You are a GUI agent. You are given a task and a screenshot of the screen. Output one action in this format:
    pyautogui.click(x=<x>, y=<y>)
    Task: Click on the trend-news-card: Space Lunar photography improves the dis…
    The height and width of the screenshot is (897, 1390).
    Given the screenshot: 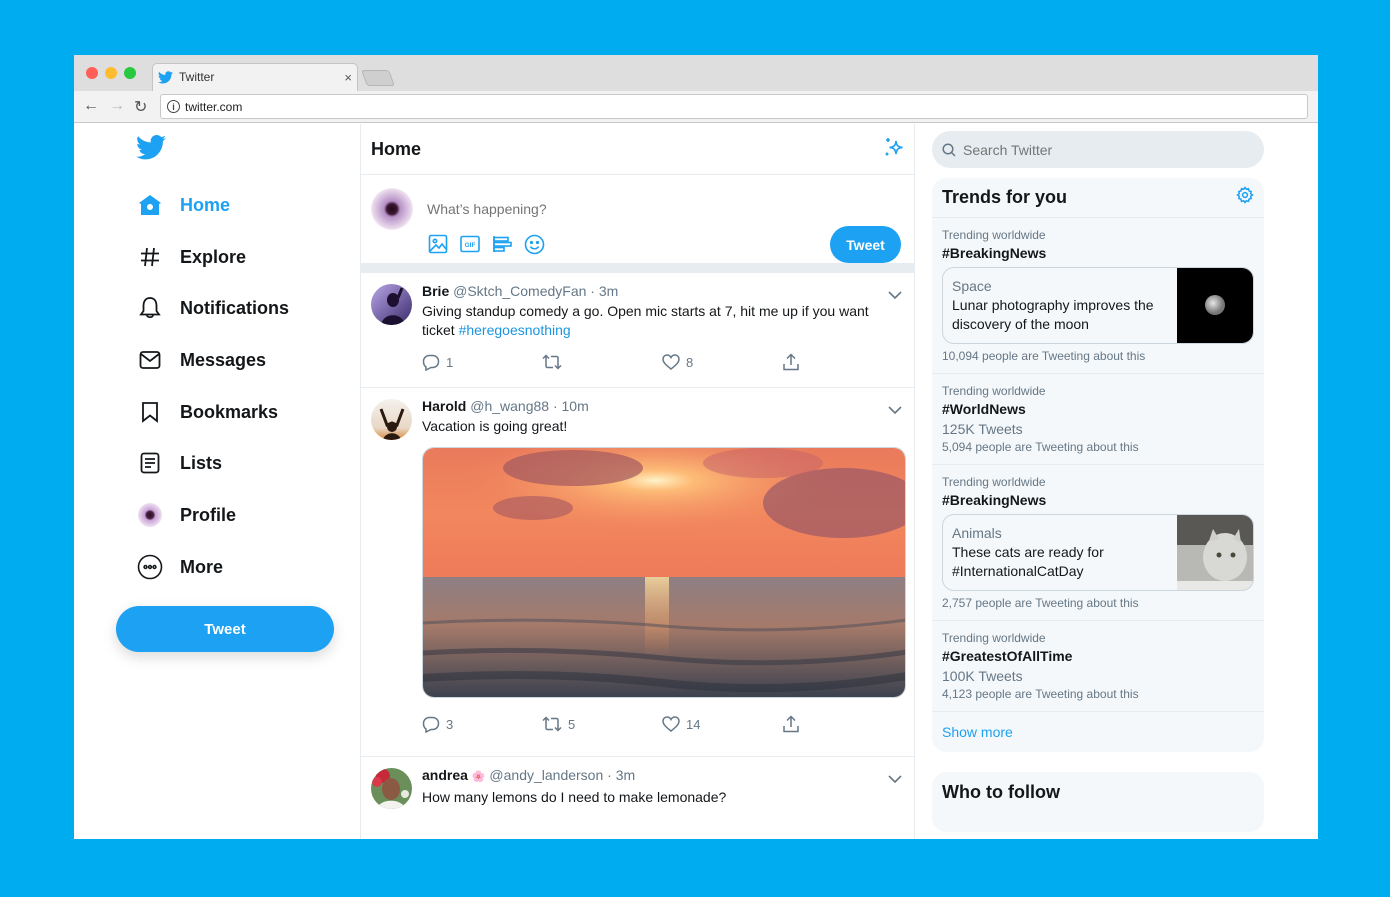 What is the action you would take?
    pyautogui.click(x=1098, y=305)
    